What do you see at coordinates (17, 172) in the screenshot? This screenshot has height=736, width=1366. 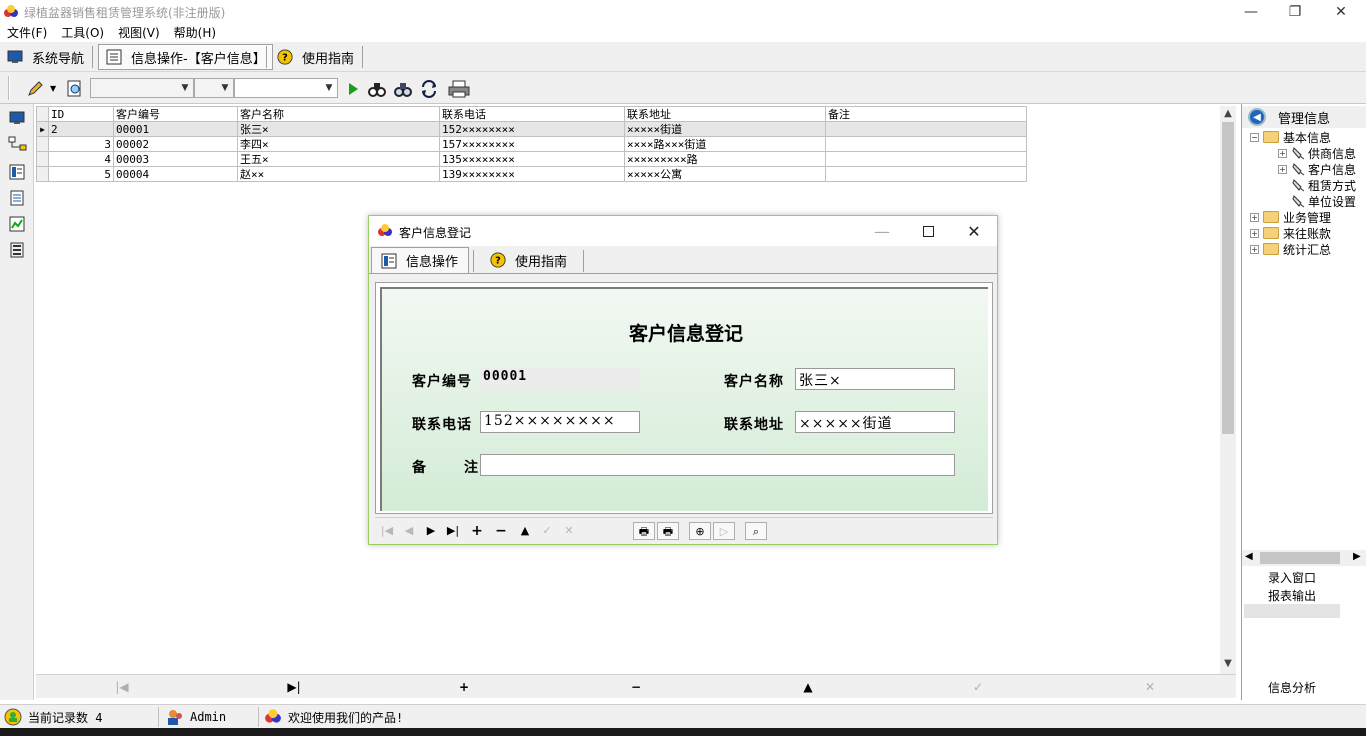 I see `form-icon` at bounding box center [17, 172].